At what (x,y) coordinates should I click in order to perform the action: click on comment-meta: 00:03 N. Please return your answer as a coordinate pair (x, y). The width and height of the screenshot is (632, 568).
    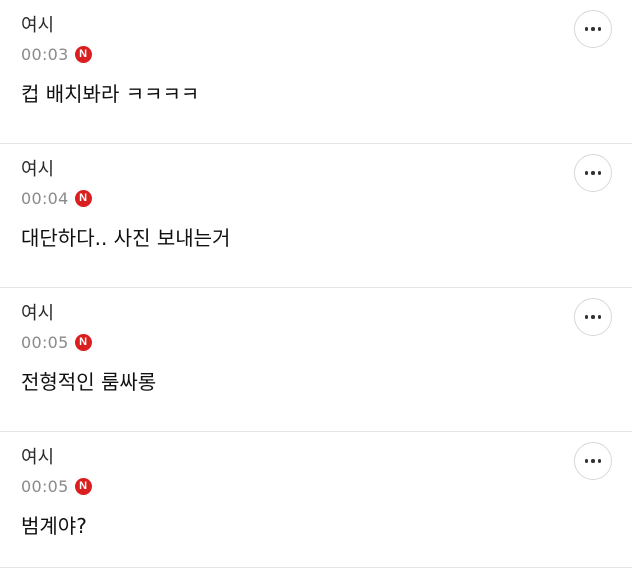
    Looking at the image, I should click on (316, 54).